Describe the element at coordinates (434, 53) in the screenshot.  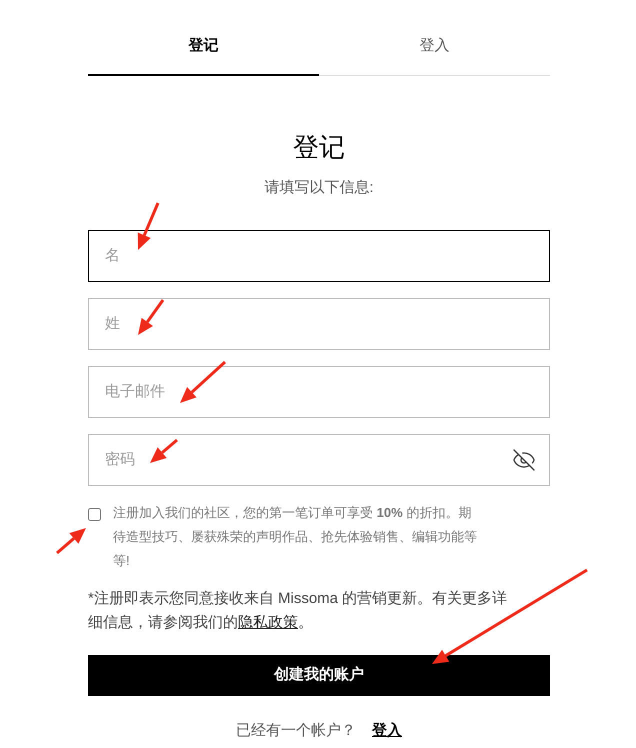
I see `tab: 登入` at that location.